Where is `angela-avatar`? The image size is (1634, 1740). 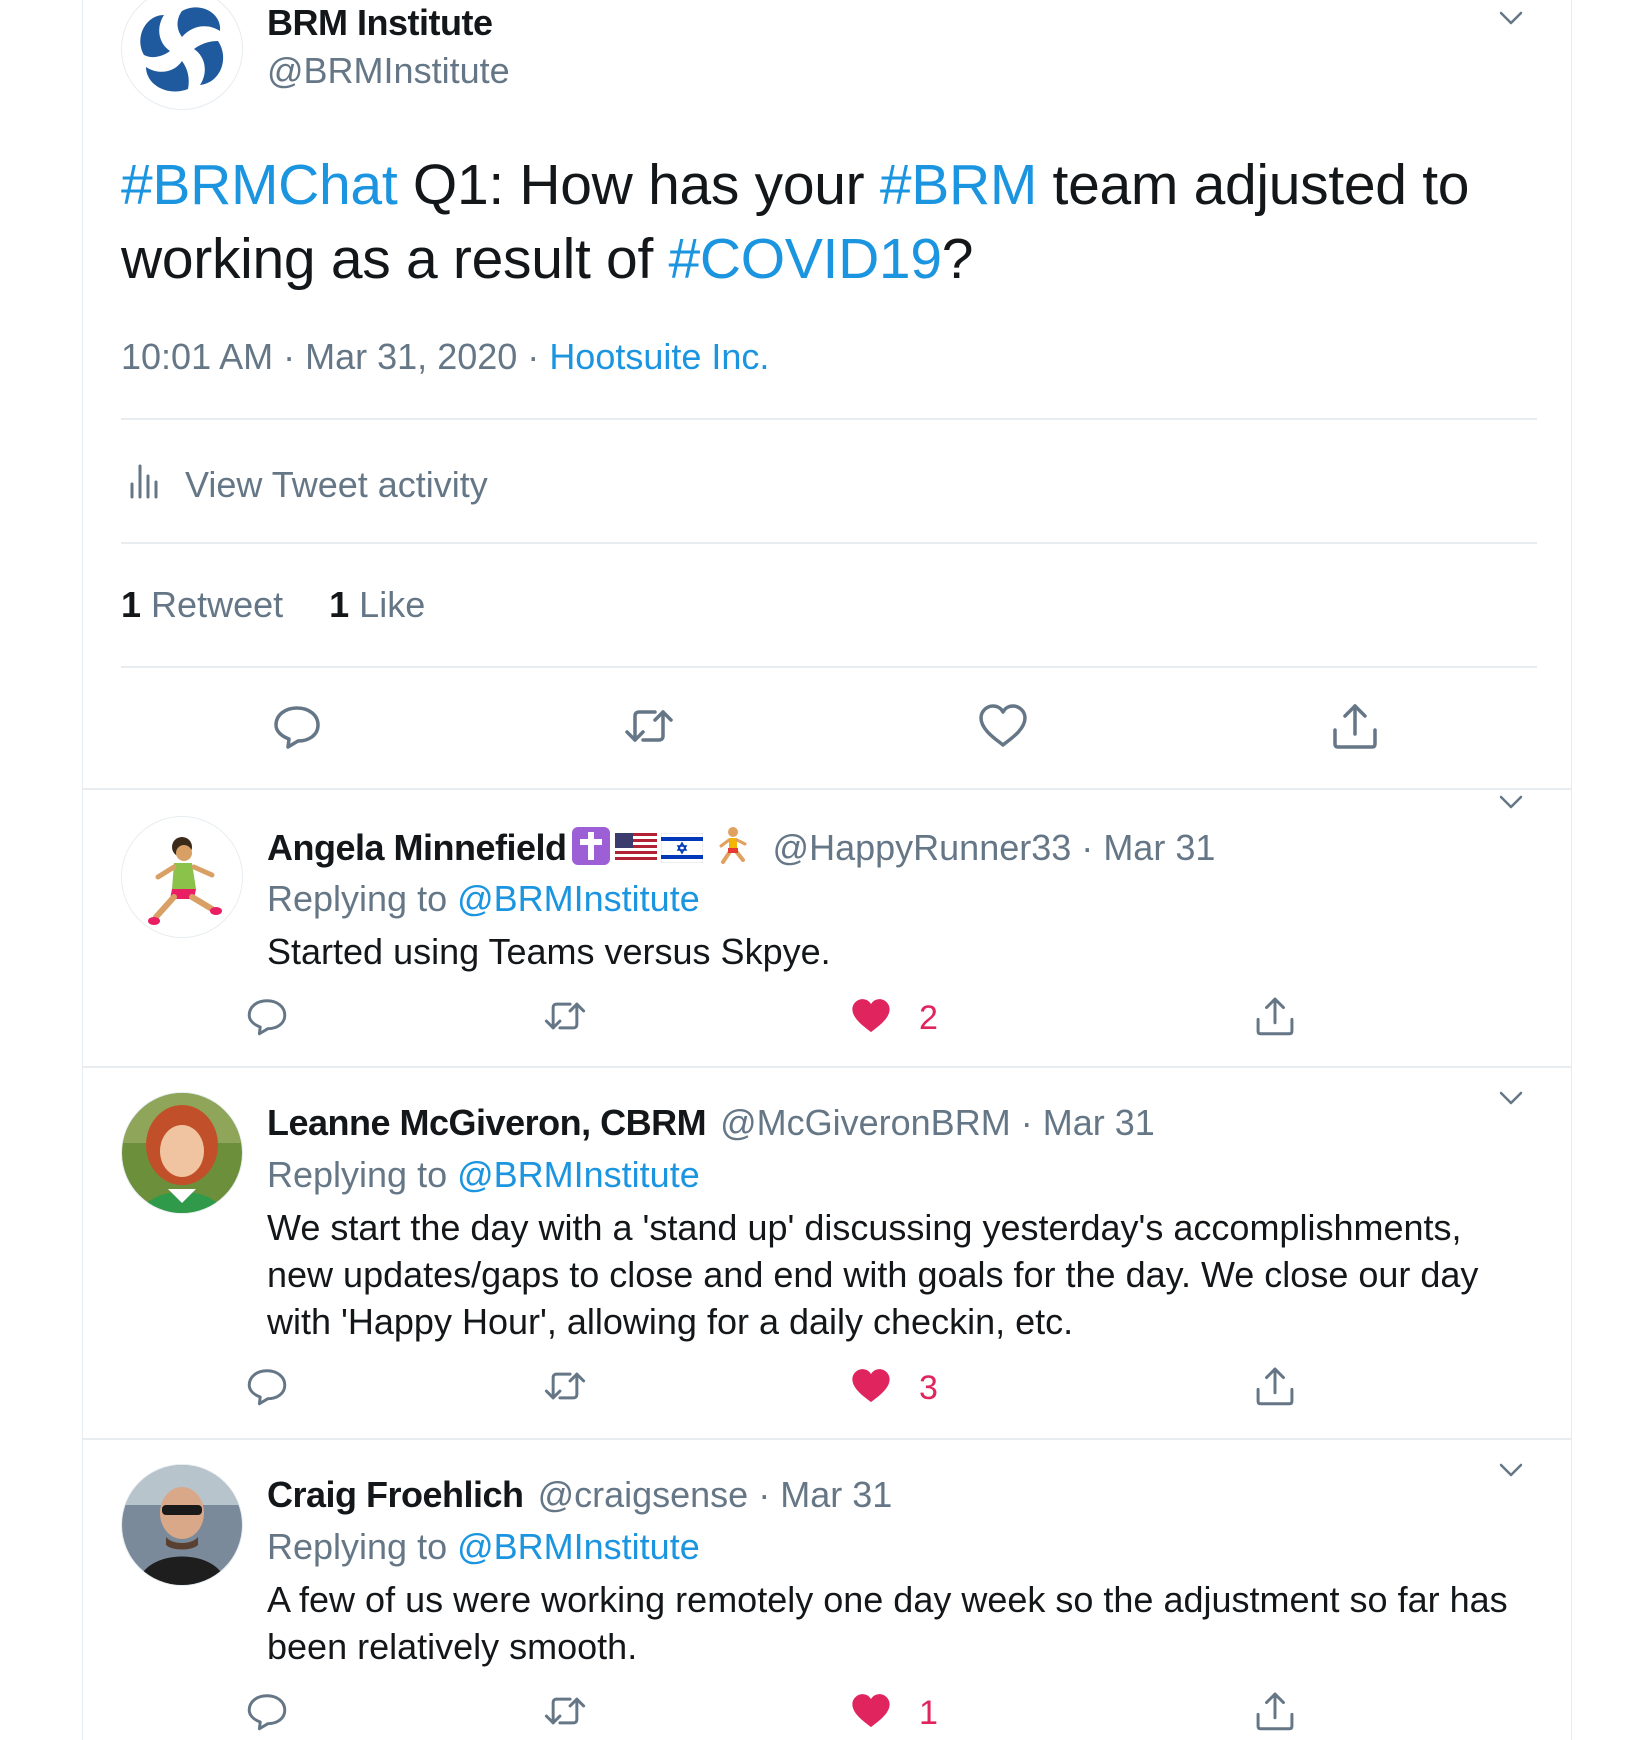 angela-avatar is located at coordinates (182, 877).